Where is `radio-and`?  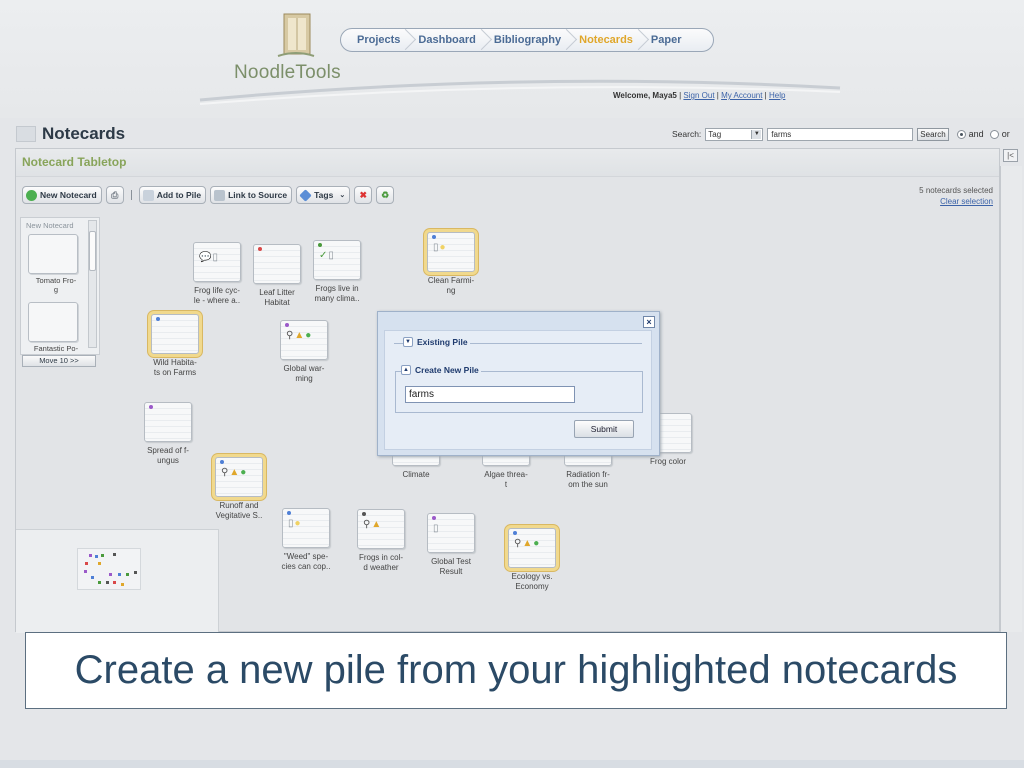 radio-and is located at coordinates (961, 134).